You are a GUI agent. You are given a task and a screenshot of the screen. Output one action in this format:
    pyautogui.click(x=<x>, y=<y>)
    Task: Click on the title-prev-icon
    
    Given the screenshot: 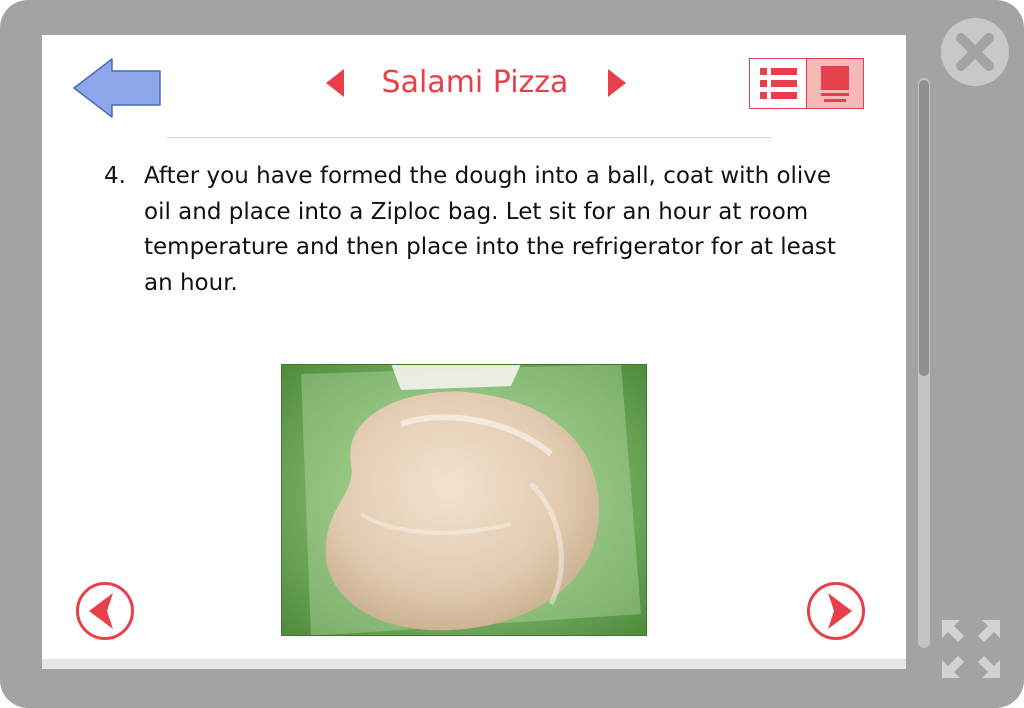 What is the action you would take?
    pyautogui.click(x=335, y=83)
    